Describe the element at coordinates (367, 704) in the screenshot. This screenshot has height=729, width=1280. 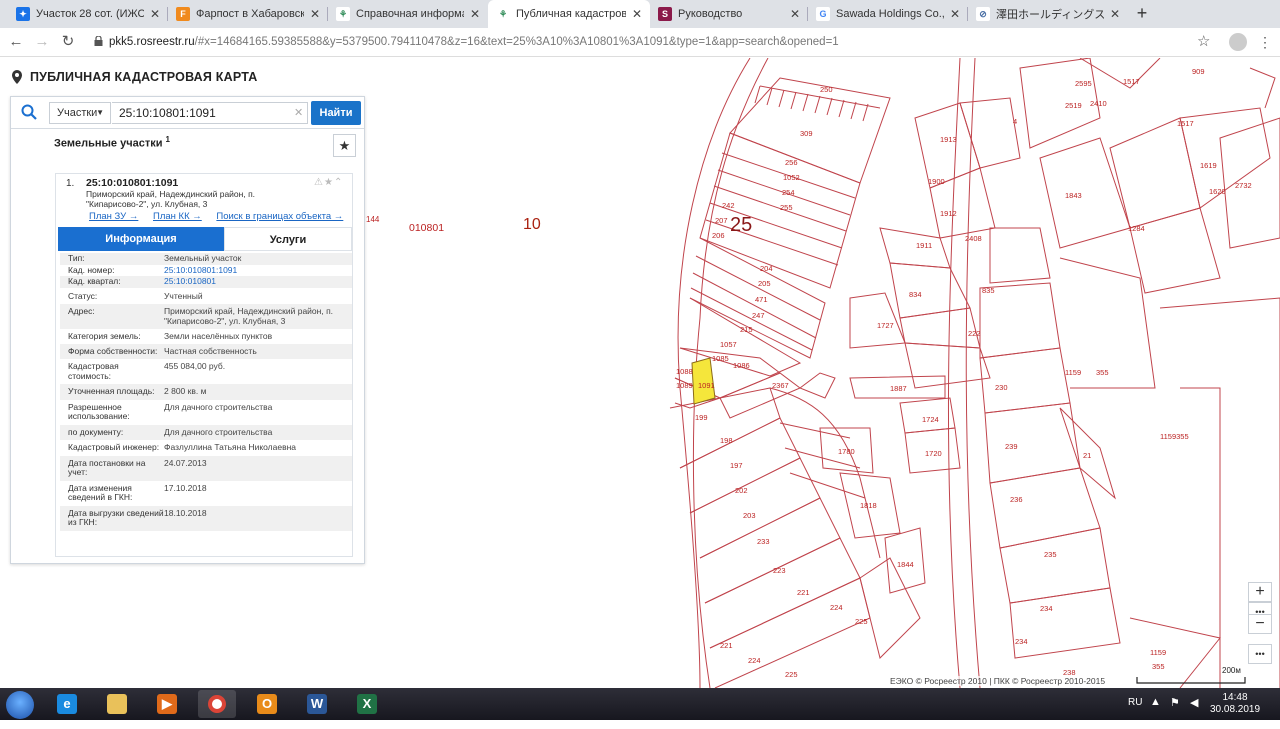
I see `excel-icon: X` at that location.